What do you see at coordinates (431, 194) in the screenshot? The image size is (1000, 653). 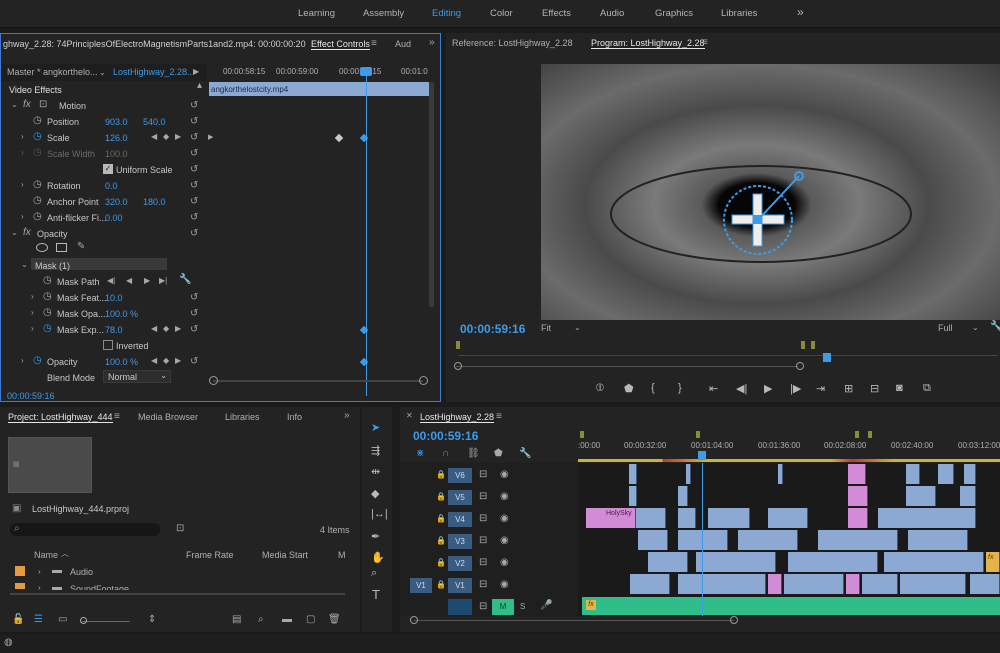 I see `vertical-scrollbar` at bounding box center [431, 194].